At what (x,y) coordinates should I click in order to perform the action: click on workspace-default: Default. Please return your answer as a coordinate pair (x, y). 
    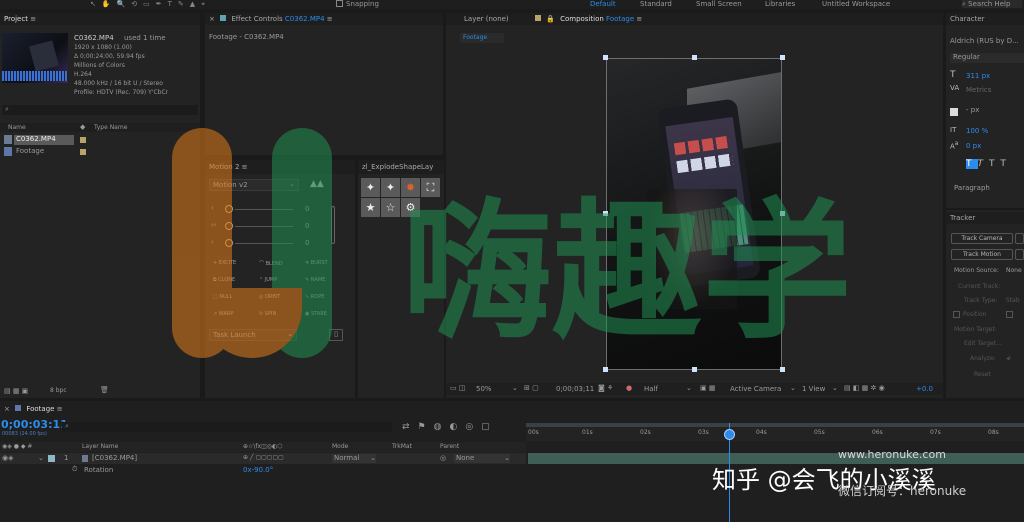
    Looking at the image, I should click on (603, 4).